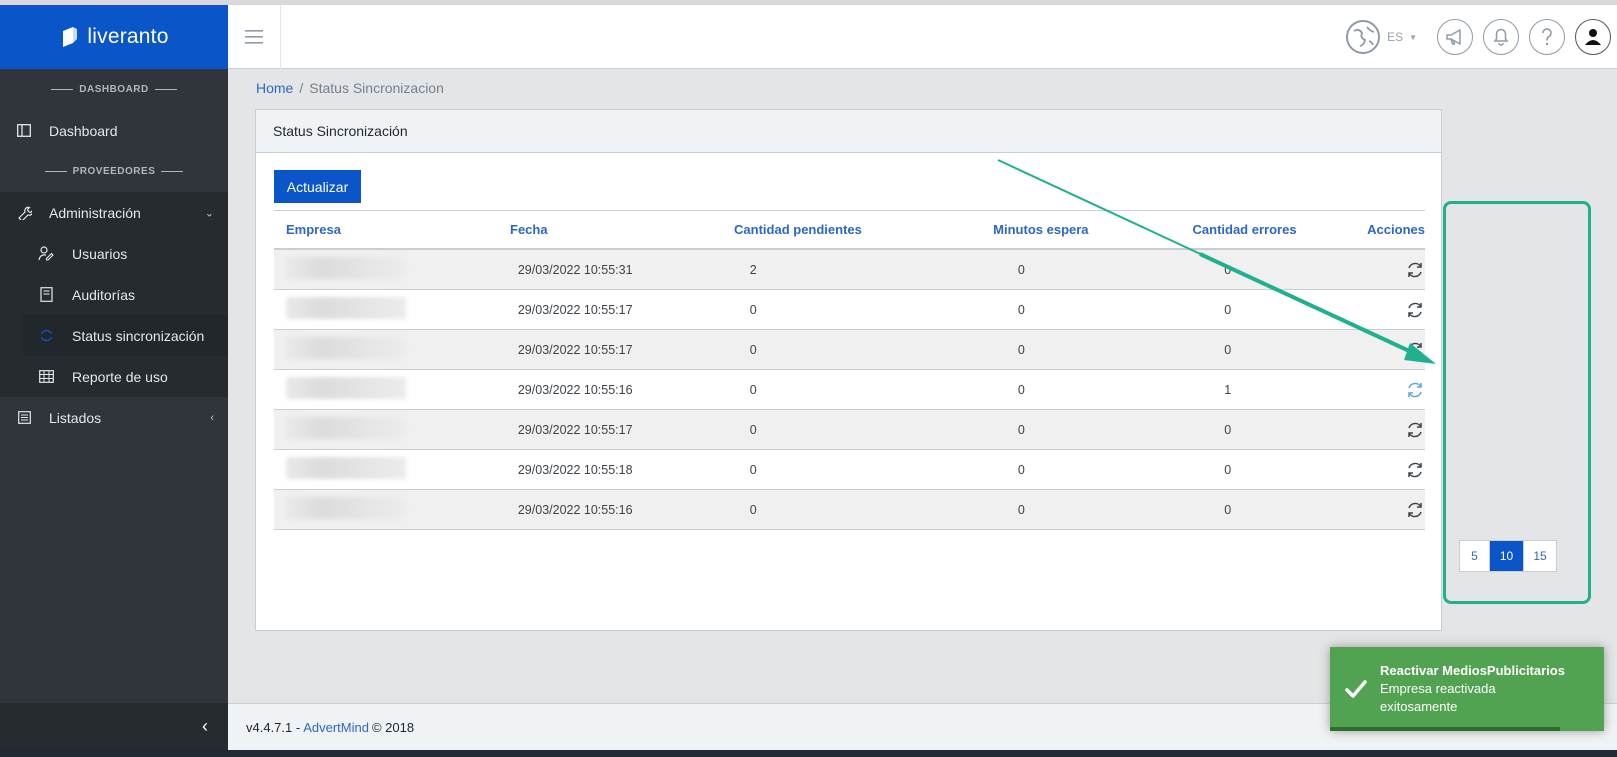  What do you see at coordinates (75, 417) in the screenshot?
I see `sidebar-item-label: Listados` at bounding box center [75, 417].